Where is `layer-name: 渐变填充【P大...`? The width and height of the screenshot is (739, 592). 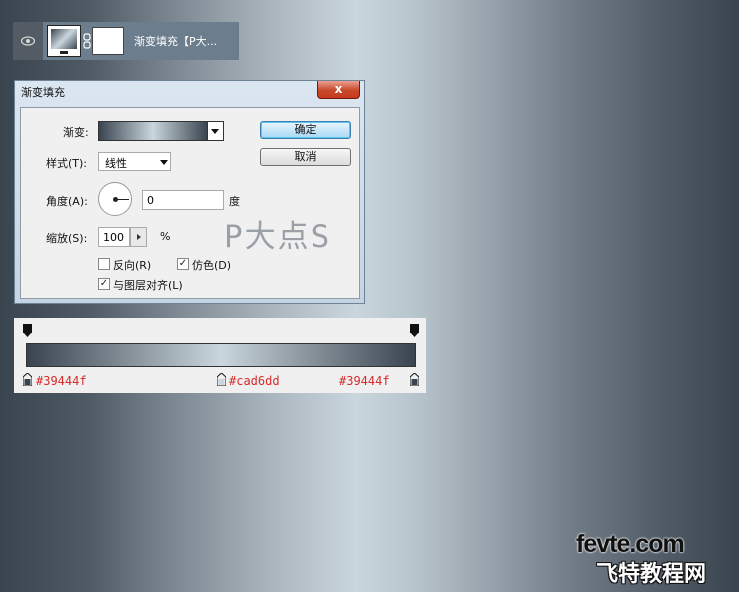 layer-name: 渐变填充【P大... is located at coordinates (176, 41).